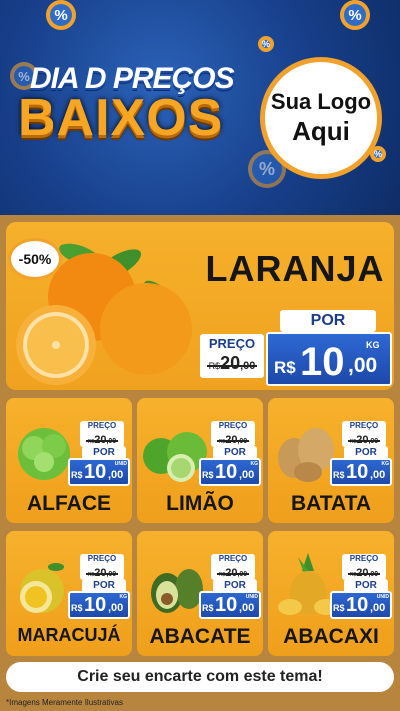 Image resolution: width=400 pixels, height=711 pixels. I want to click on headline: DIA D PREÇOS BAIXOS, so click(127, 108).